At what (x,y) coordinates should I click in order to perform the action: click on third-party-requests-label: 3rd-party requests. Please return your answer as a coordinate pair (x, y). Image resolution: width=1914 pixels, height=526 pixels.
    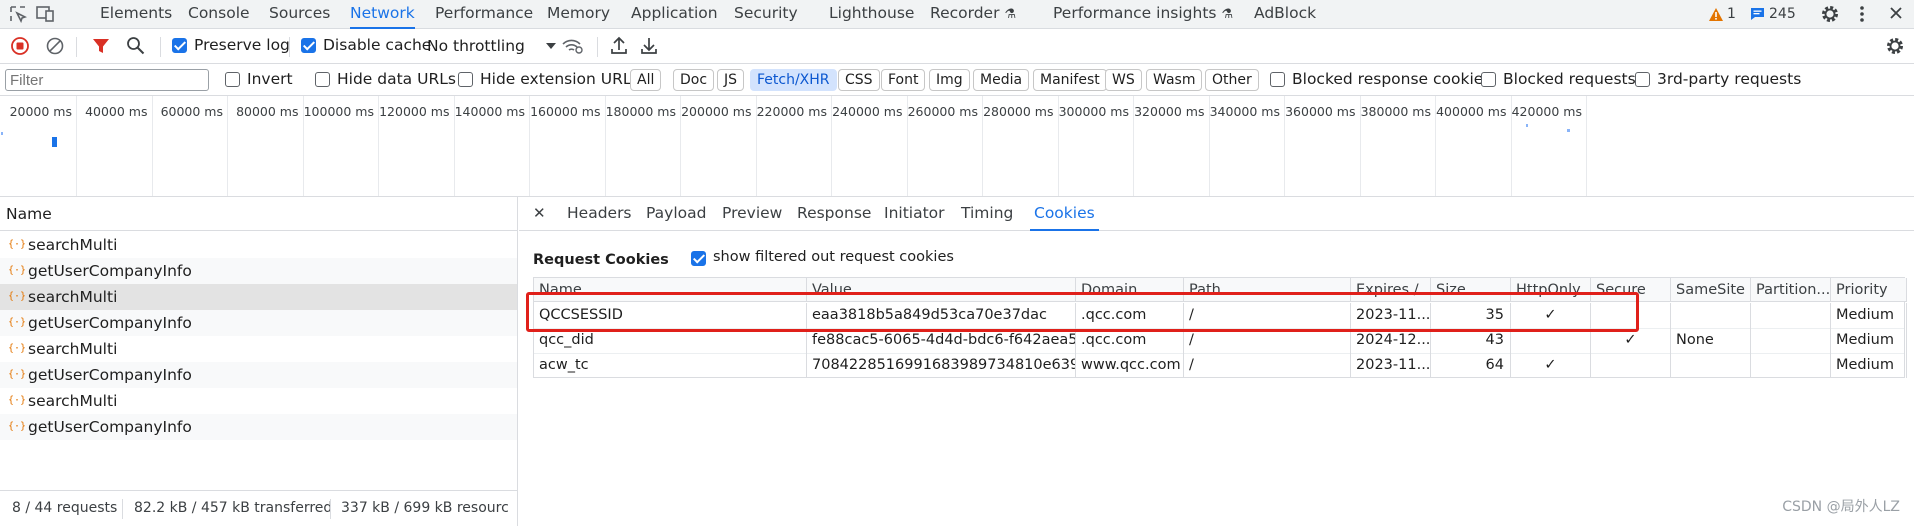
    Looking at the image, I should click on (1729, 79).